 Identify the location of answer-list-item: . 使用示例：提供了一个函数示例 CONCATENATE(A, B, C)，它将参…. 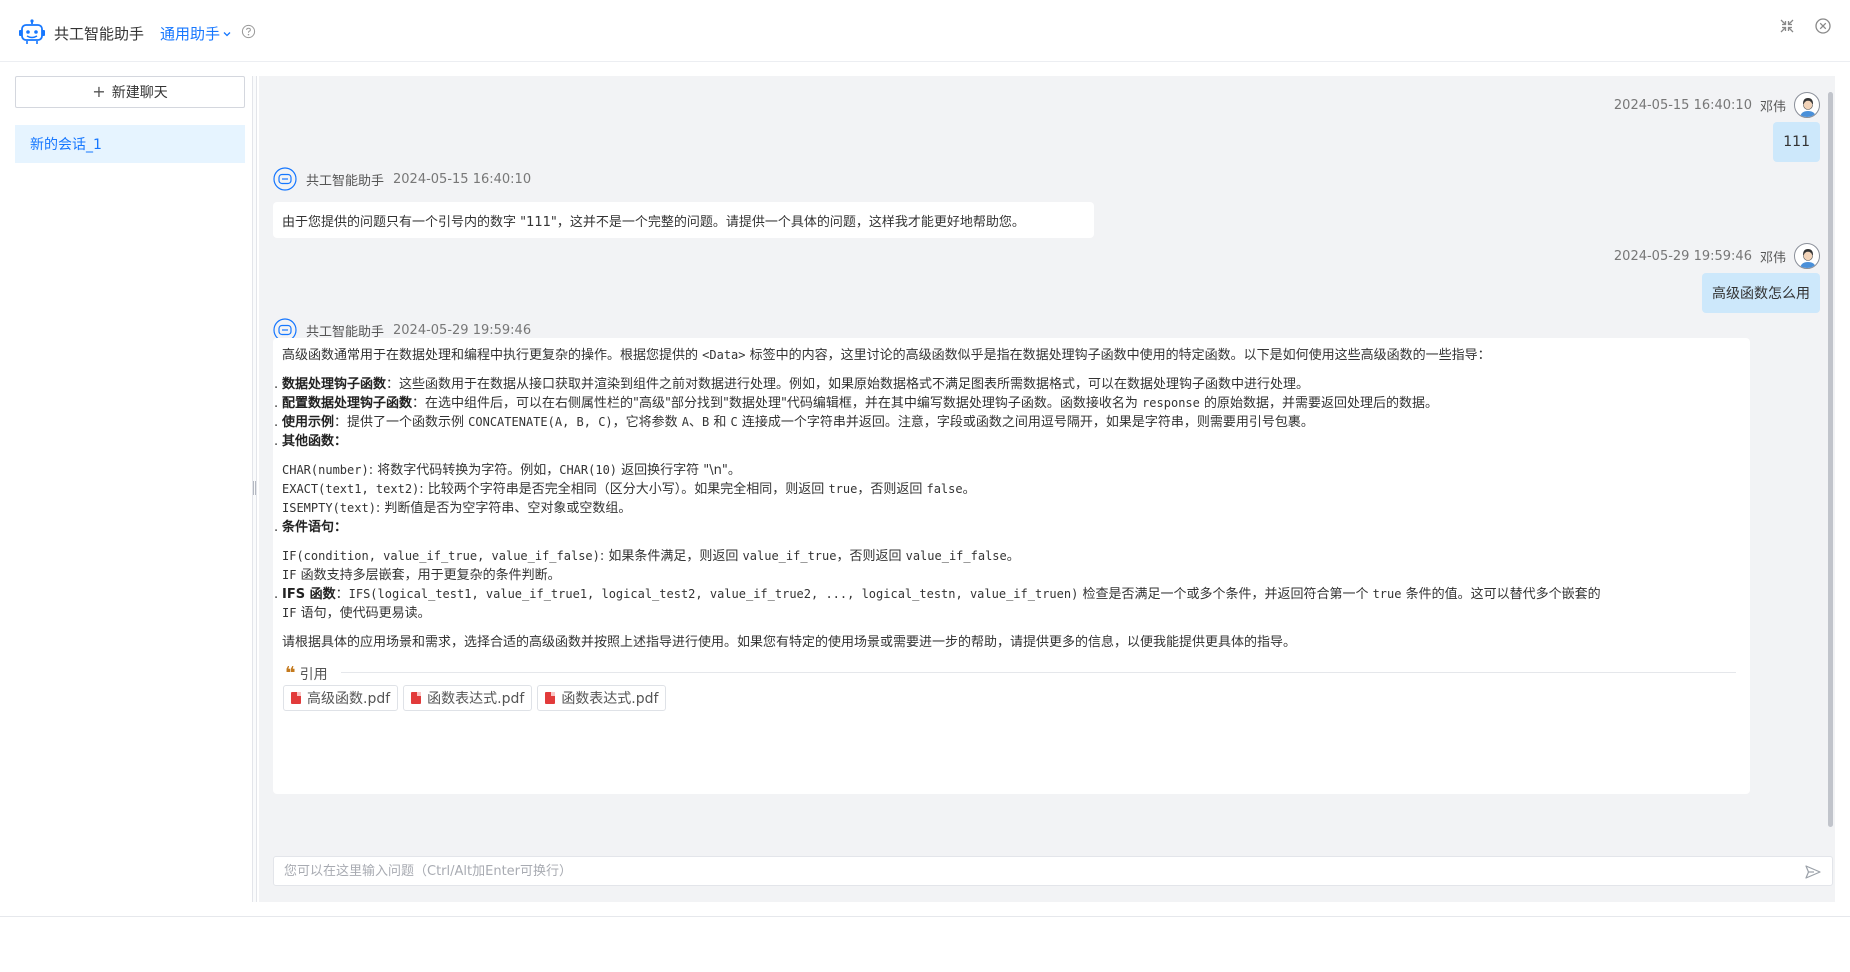
(794, 422).